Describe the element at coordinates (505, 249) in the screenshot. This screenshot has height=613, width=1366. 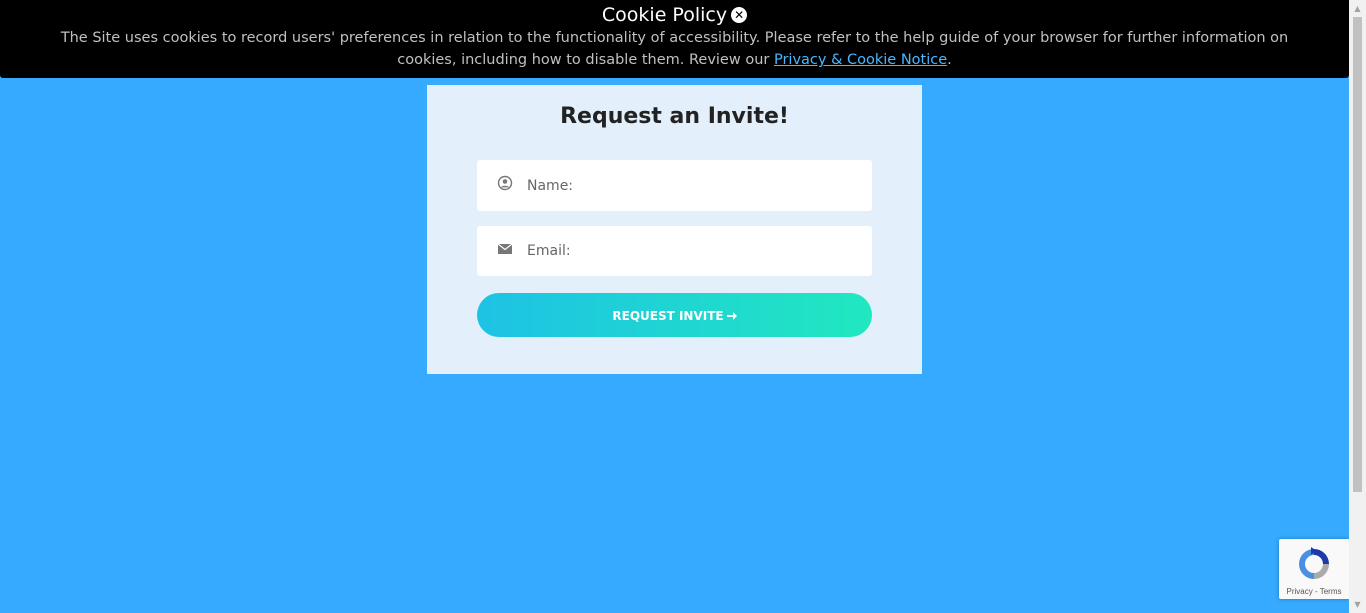
I see `envelope-icon` at that location.